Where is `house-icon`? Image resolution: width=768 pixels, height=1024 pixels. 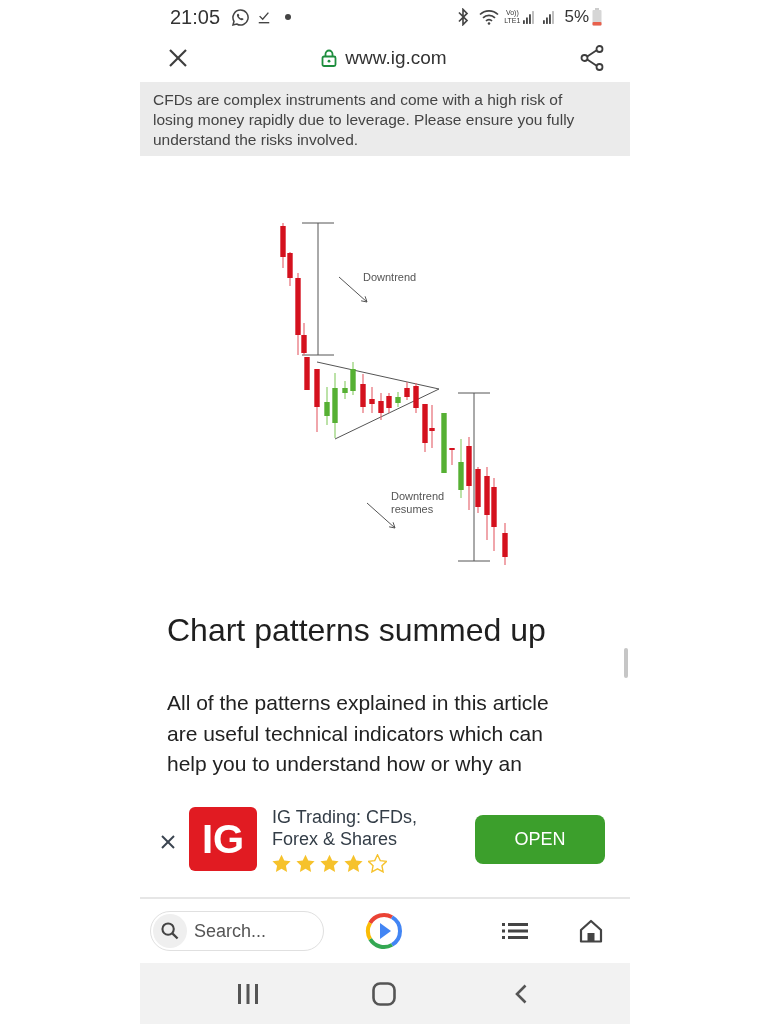 house-icon is located at coordinates (591, 931).